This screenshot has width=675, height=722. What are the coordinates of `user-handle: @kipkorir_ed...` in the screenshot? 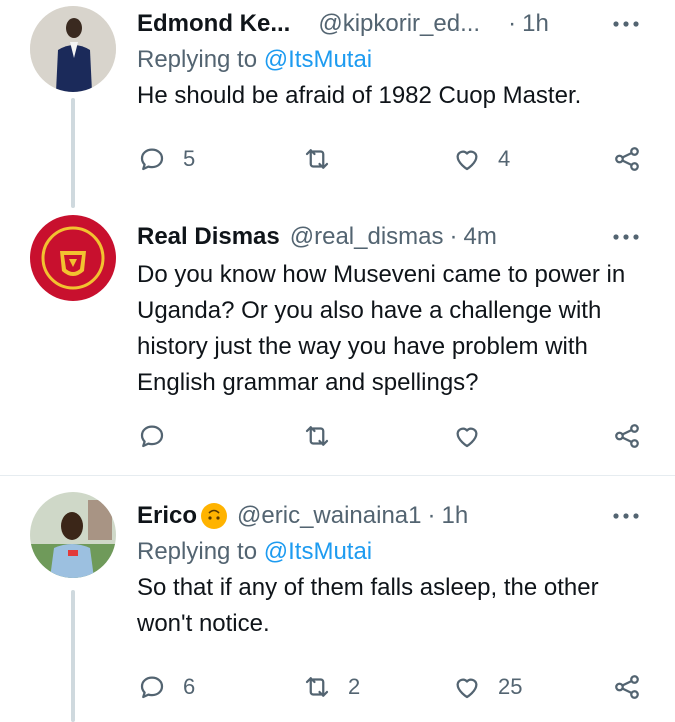 It's located at (399, 24).